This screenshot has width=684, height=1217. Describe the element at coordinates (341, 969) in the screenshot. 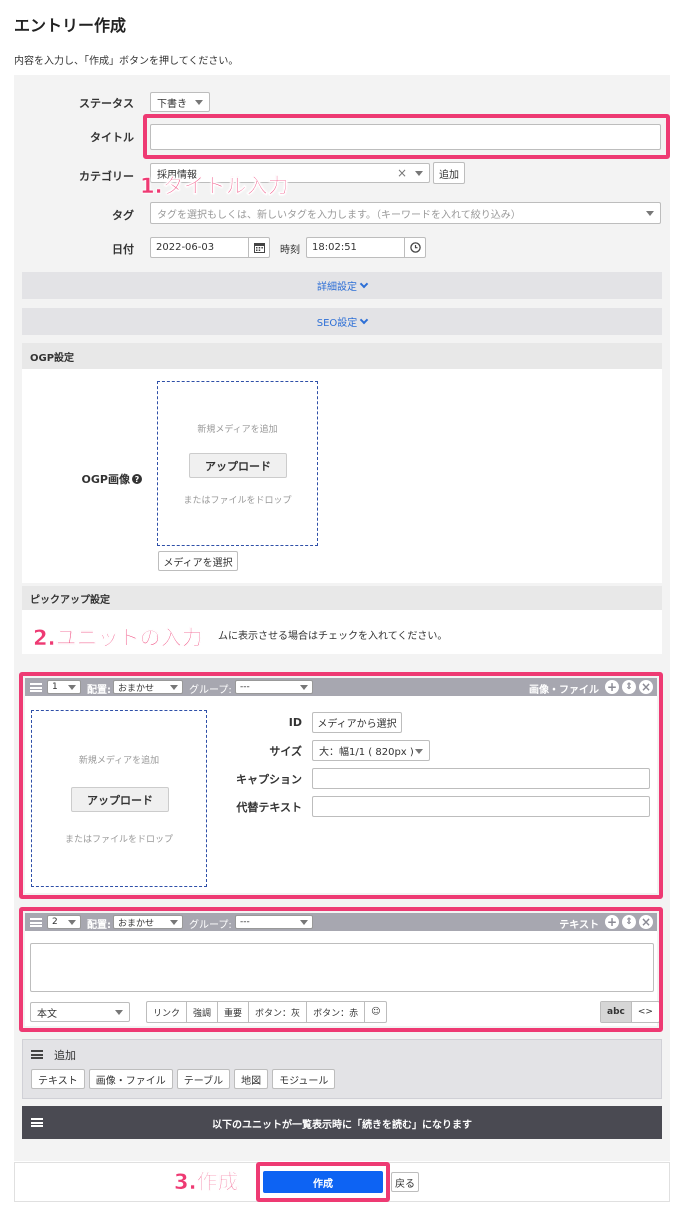

I see `highlight-unit2` at that location.